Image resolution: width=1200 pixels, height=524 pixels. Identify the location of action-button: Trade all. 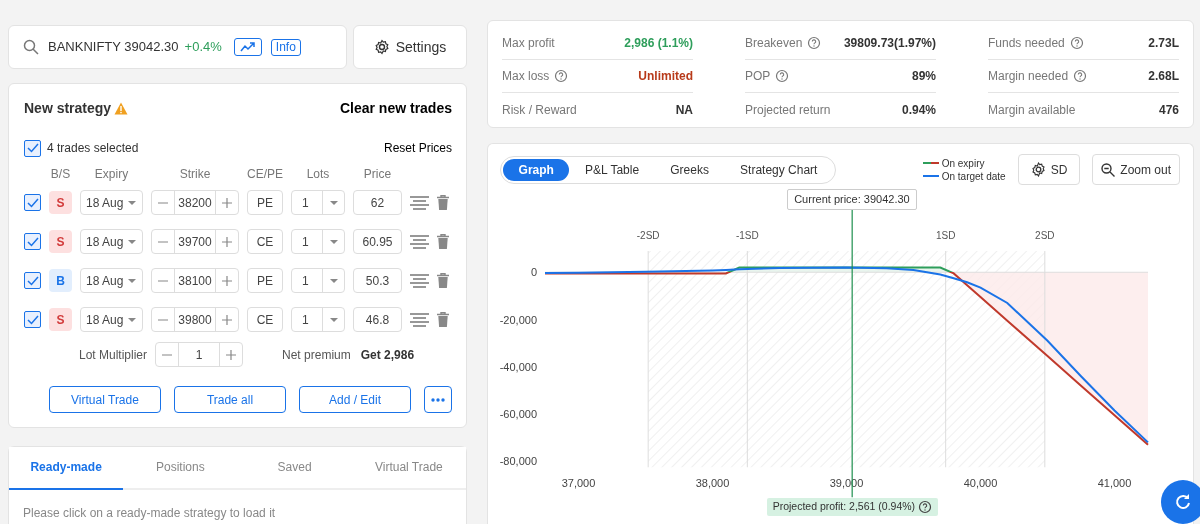
(230, 399).